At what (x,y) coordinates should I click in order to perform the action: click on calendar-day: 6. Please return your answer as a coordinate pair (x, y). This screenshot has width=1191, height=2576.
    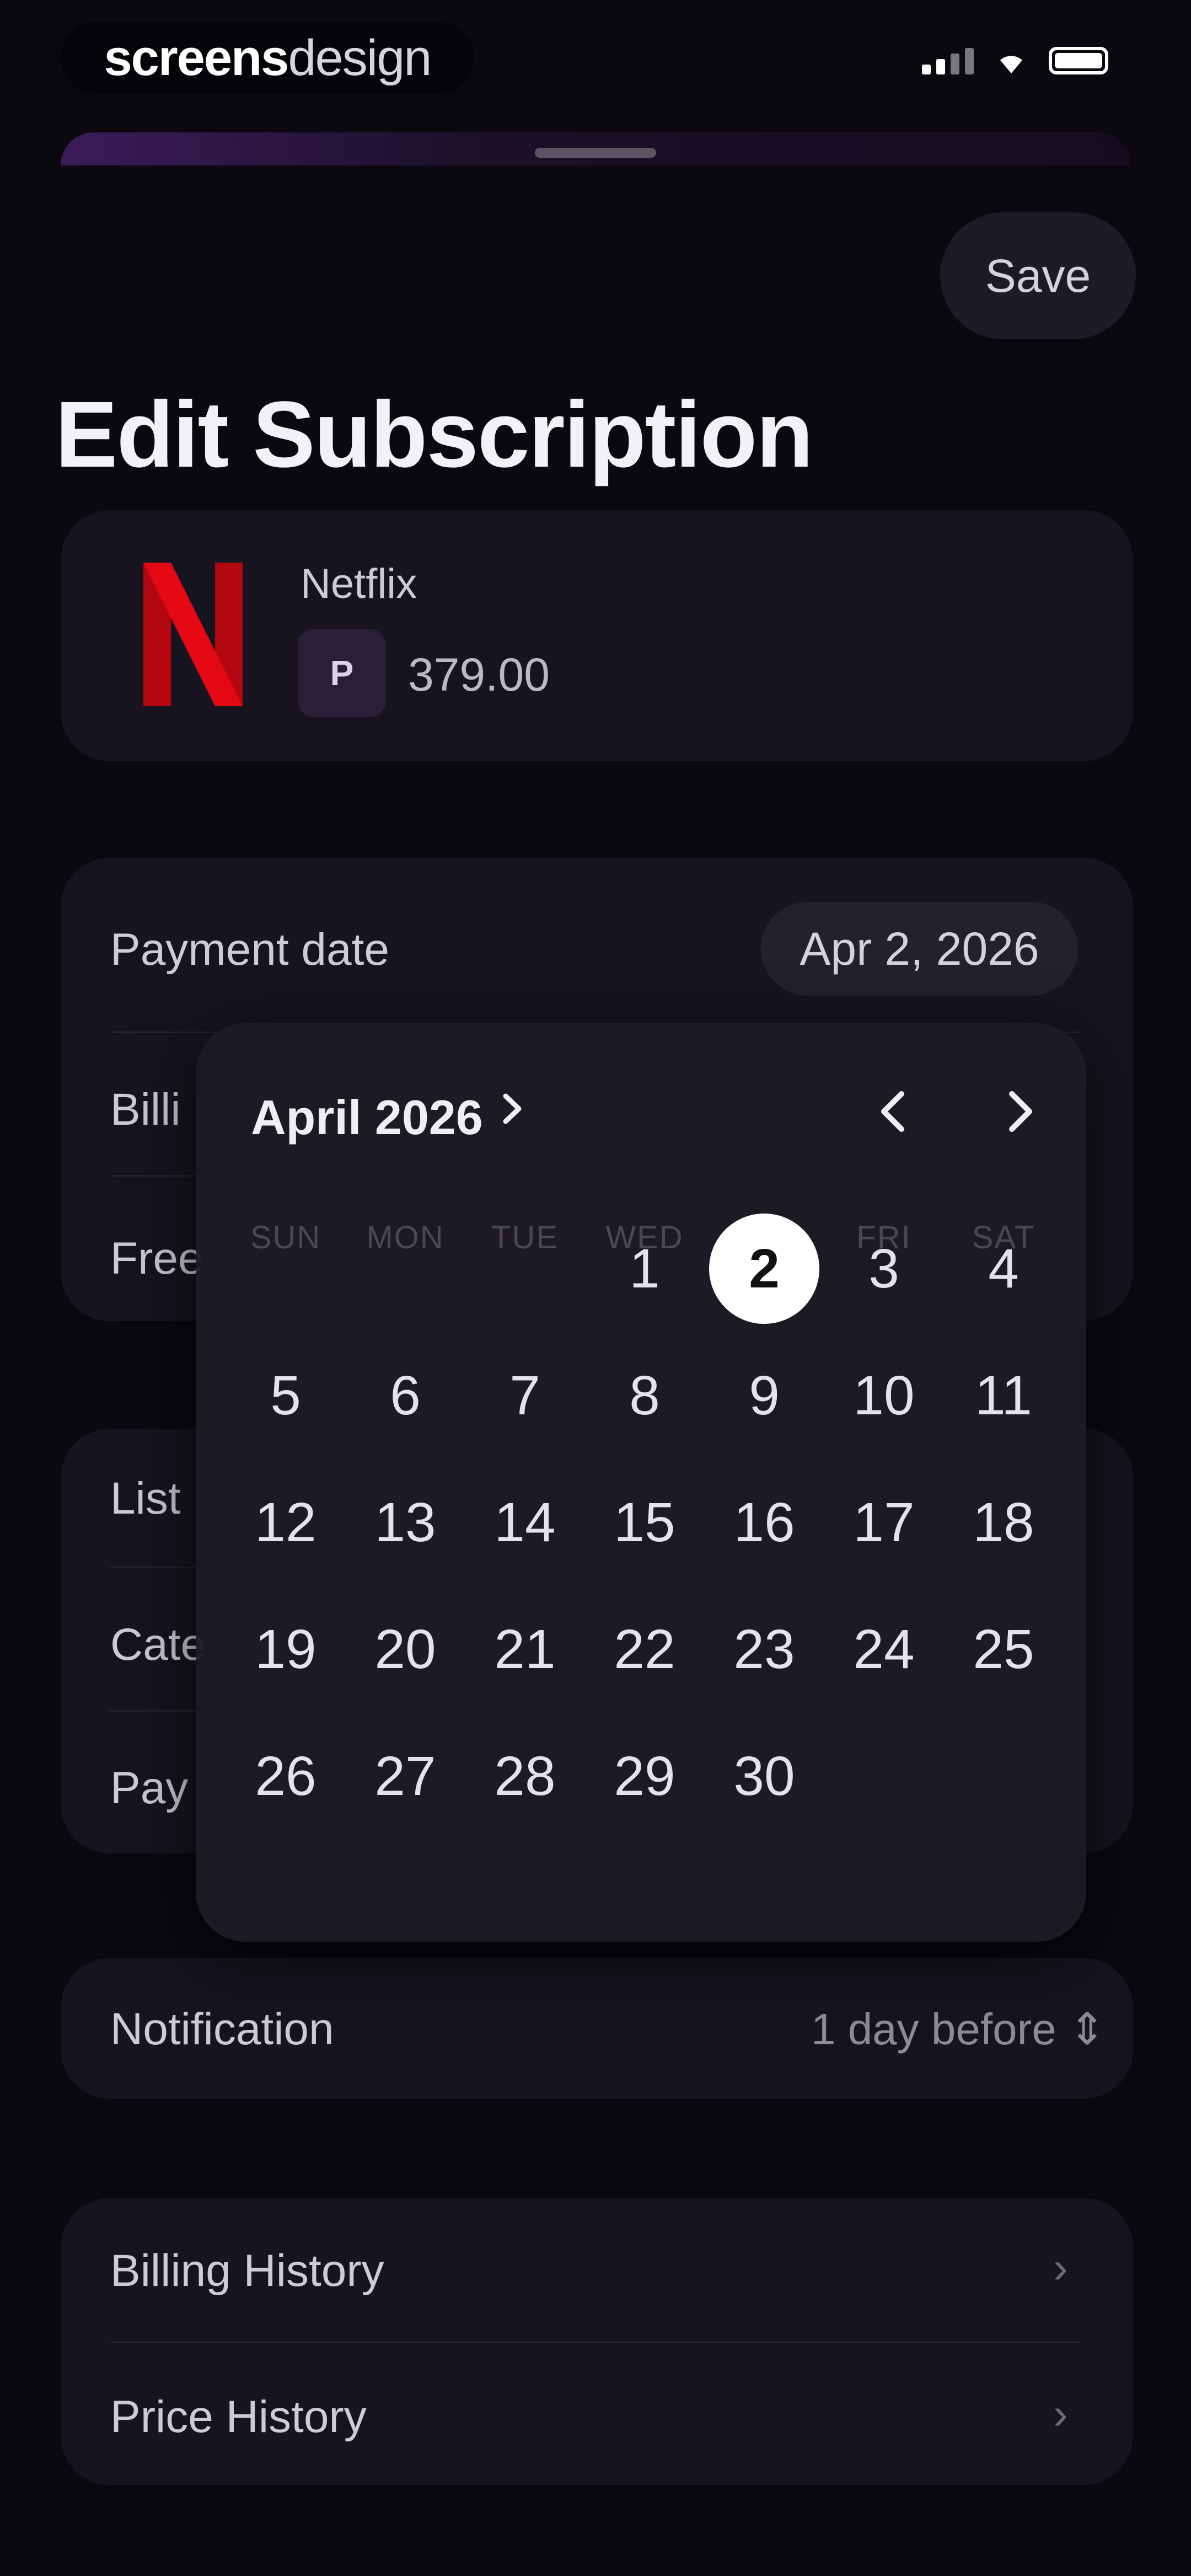
    Looking at the image, I should click on (405, 1395).